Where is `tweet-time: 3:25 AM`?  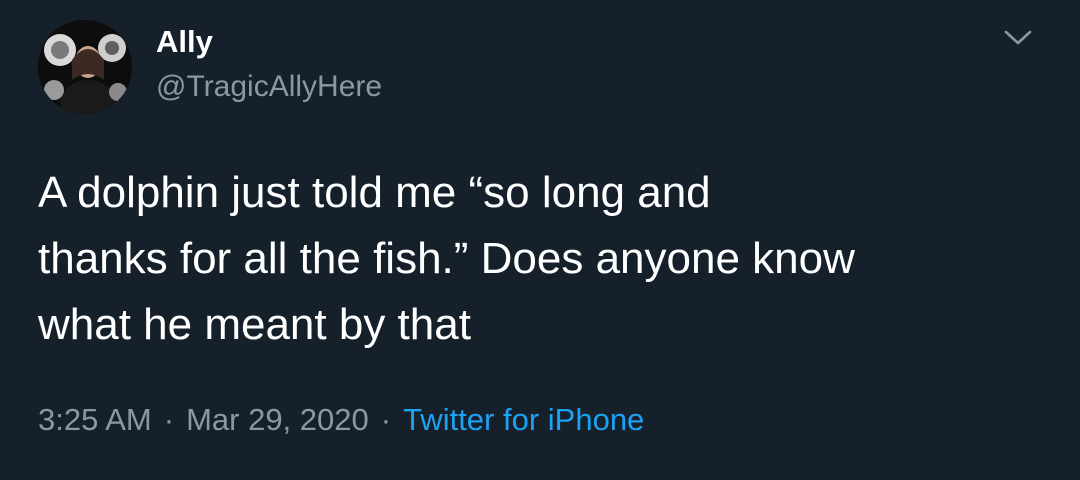 tweet-time: 3:25 AM is located at coordinates (95, 419).